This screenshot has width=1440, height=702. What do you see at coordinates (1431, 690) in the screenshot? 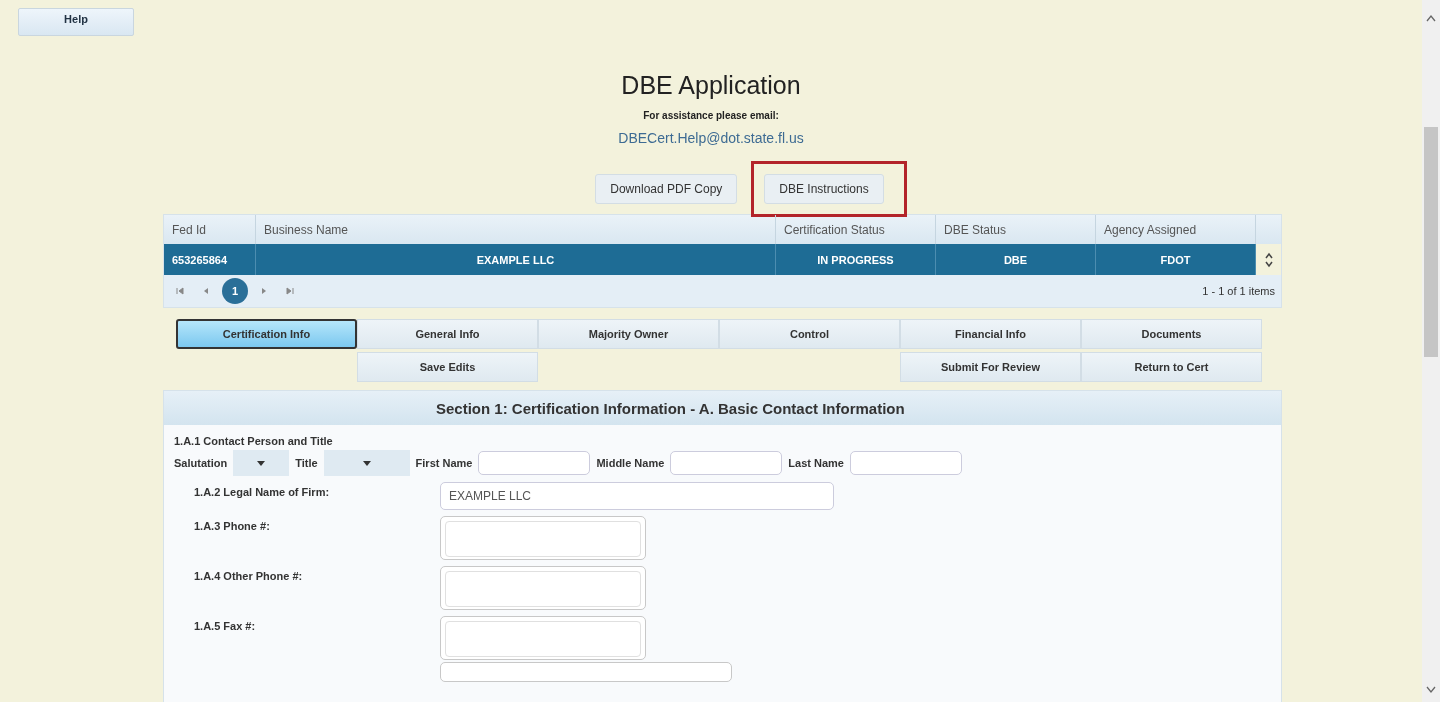
I see `scroll-down-icon` at bounding box center [1431, 690].